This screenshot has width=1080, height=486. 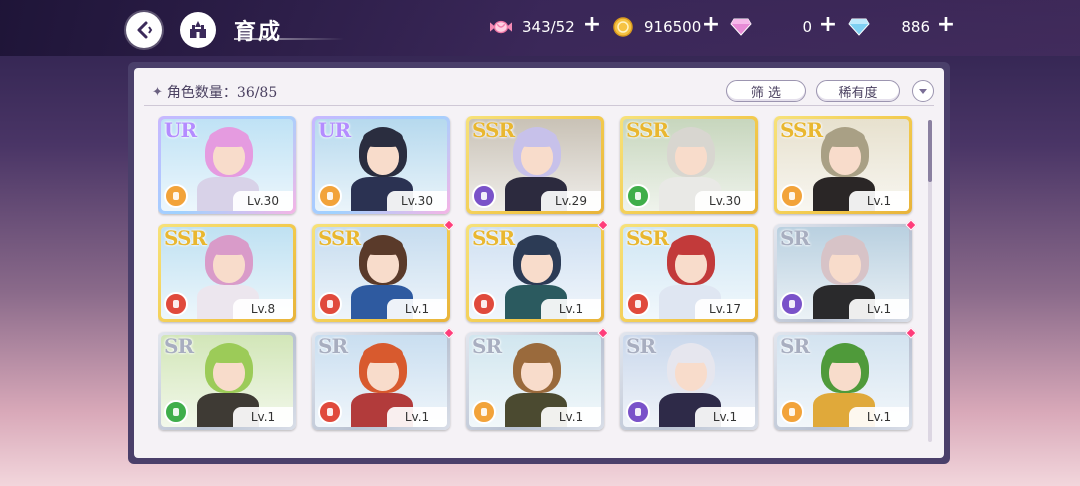 What do you see at coordinates (807, 27) in the screenshot?
I see `pink-gem-value: 0` at bounding box center [807, 27].